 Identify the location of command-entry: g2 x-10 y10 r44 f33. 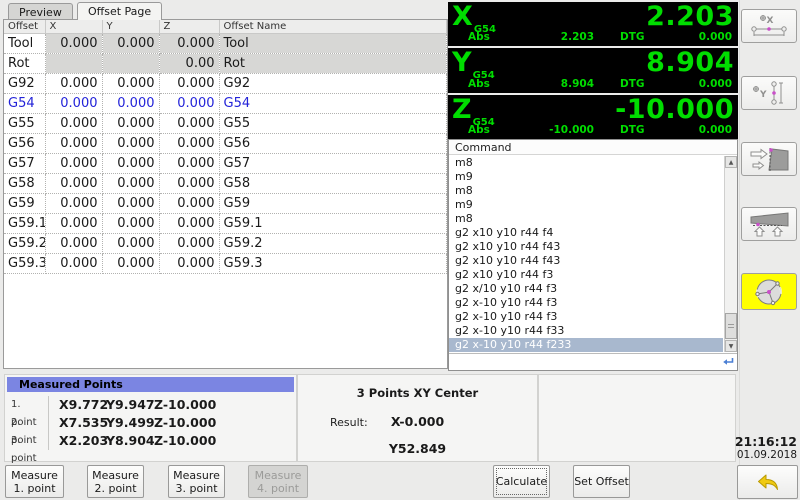
(586, 331).